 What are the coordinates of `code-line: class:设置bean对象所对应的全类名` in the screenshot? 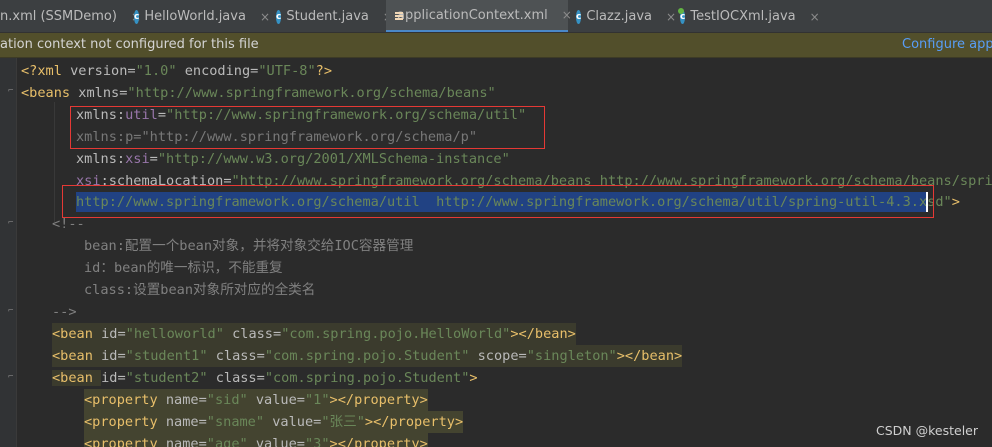 It's located at (199, 290).